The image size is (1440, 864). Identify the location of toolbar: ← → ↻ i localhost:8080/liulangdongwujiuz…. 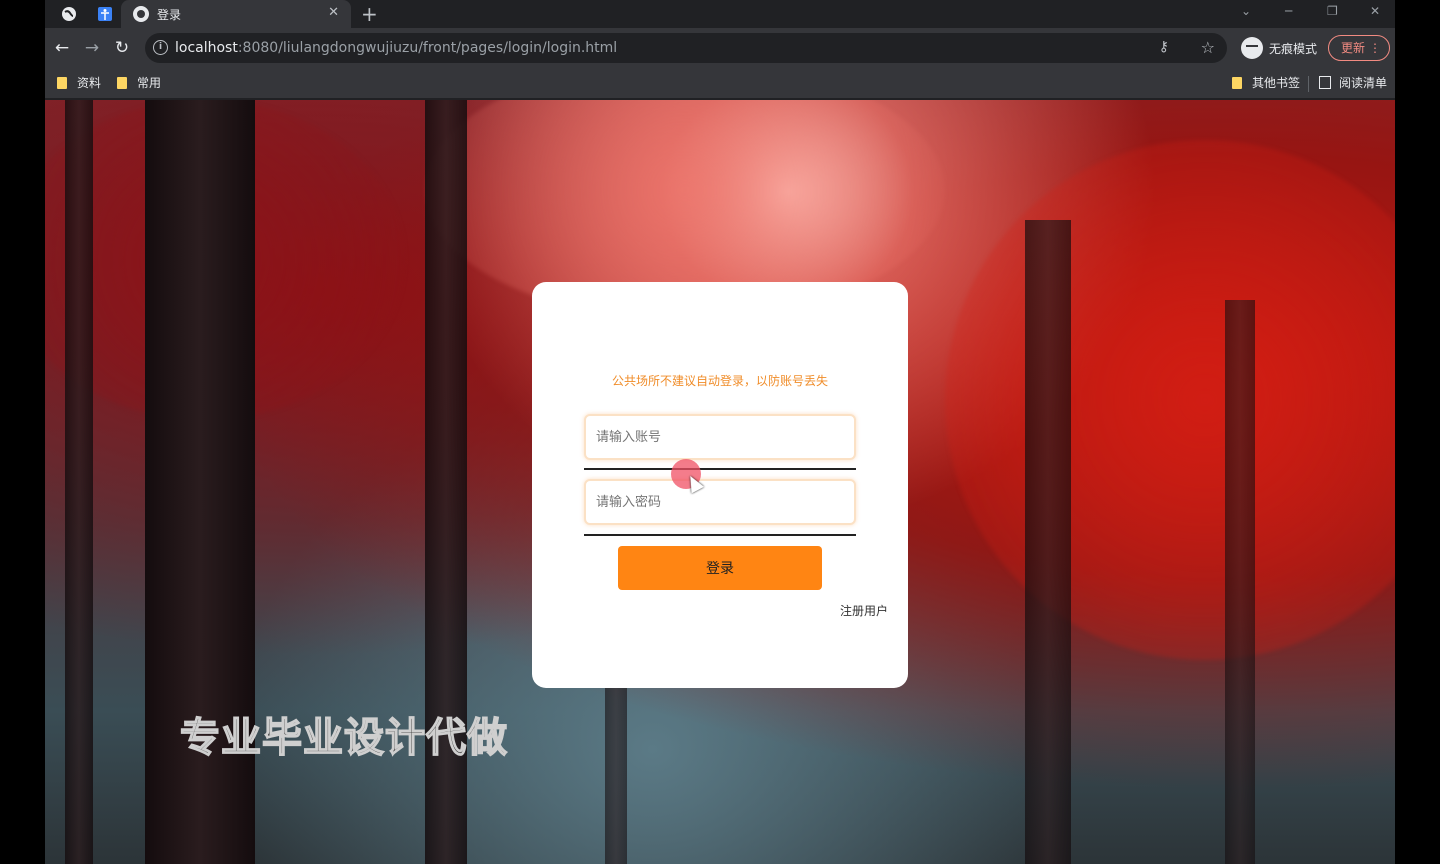
(720, 48).